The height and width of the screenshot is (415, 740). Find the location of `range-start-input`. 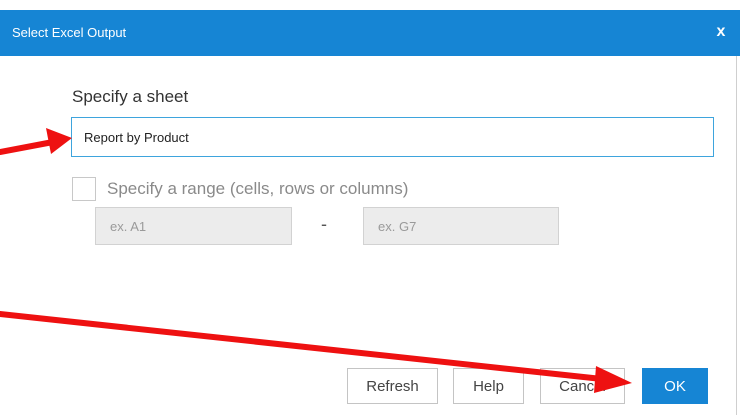

range-start-input is located at coordinates (193, 226).